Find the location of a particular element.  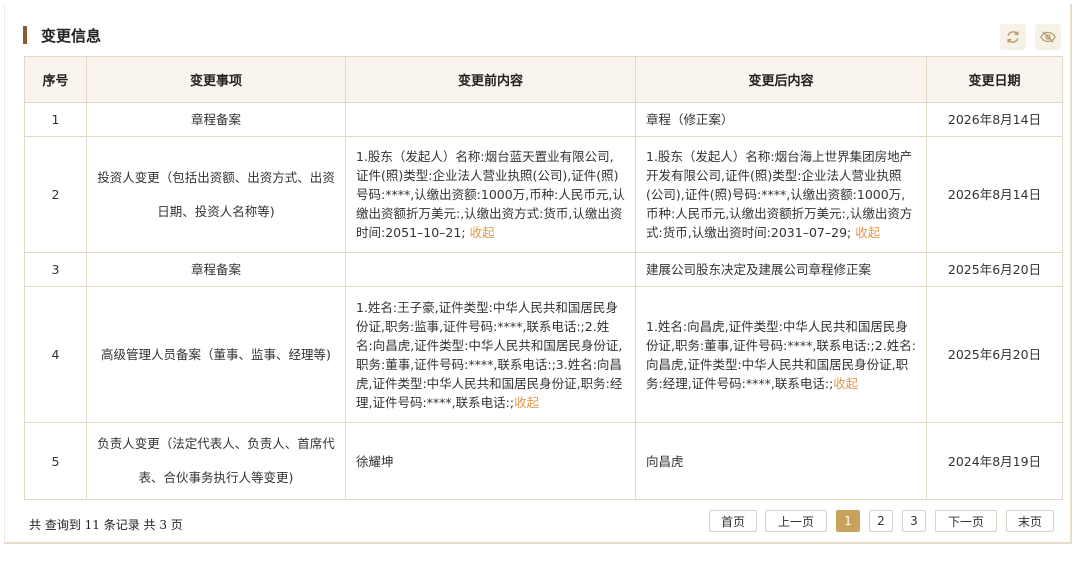

table-row: 1 章程备案 章程（修正案） 2026年8月14日 is located at coordinates (543, 119).